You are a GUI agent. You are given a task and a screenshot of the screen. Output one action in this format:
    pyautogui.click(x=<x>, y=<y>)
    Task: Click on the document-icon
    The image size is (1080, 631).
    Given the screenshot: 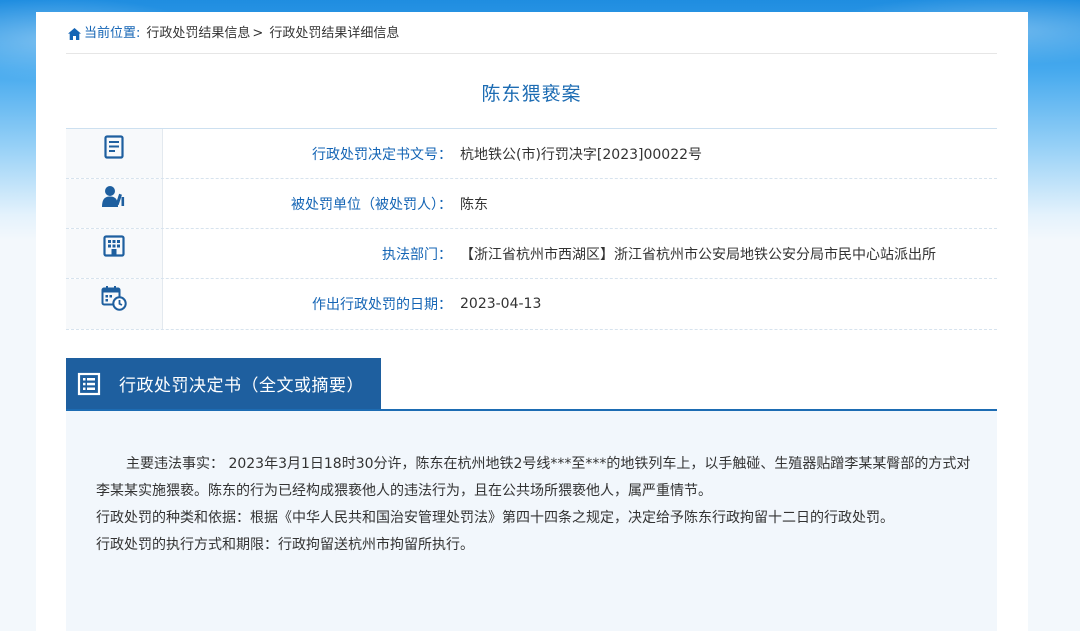 What is the action you would take?
    pyautogui.click(x=114, y=147)
    